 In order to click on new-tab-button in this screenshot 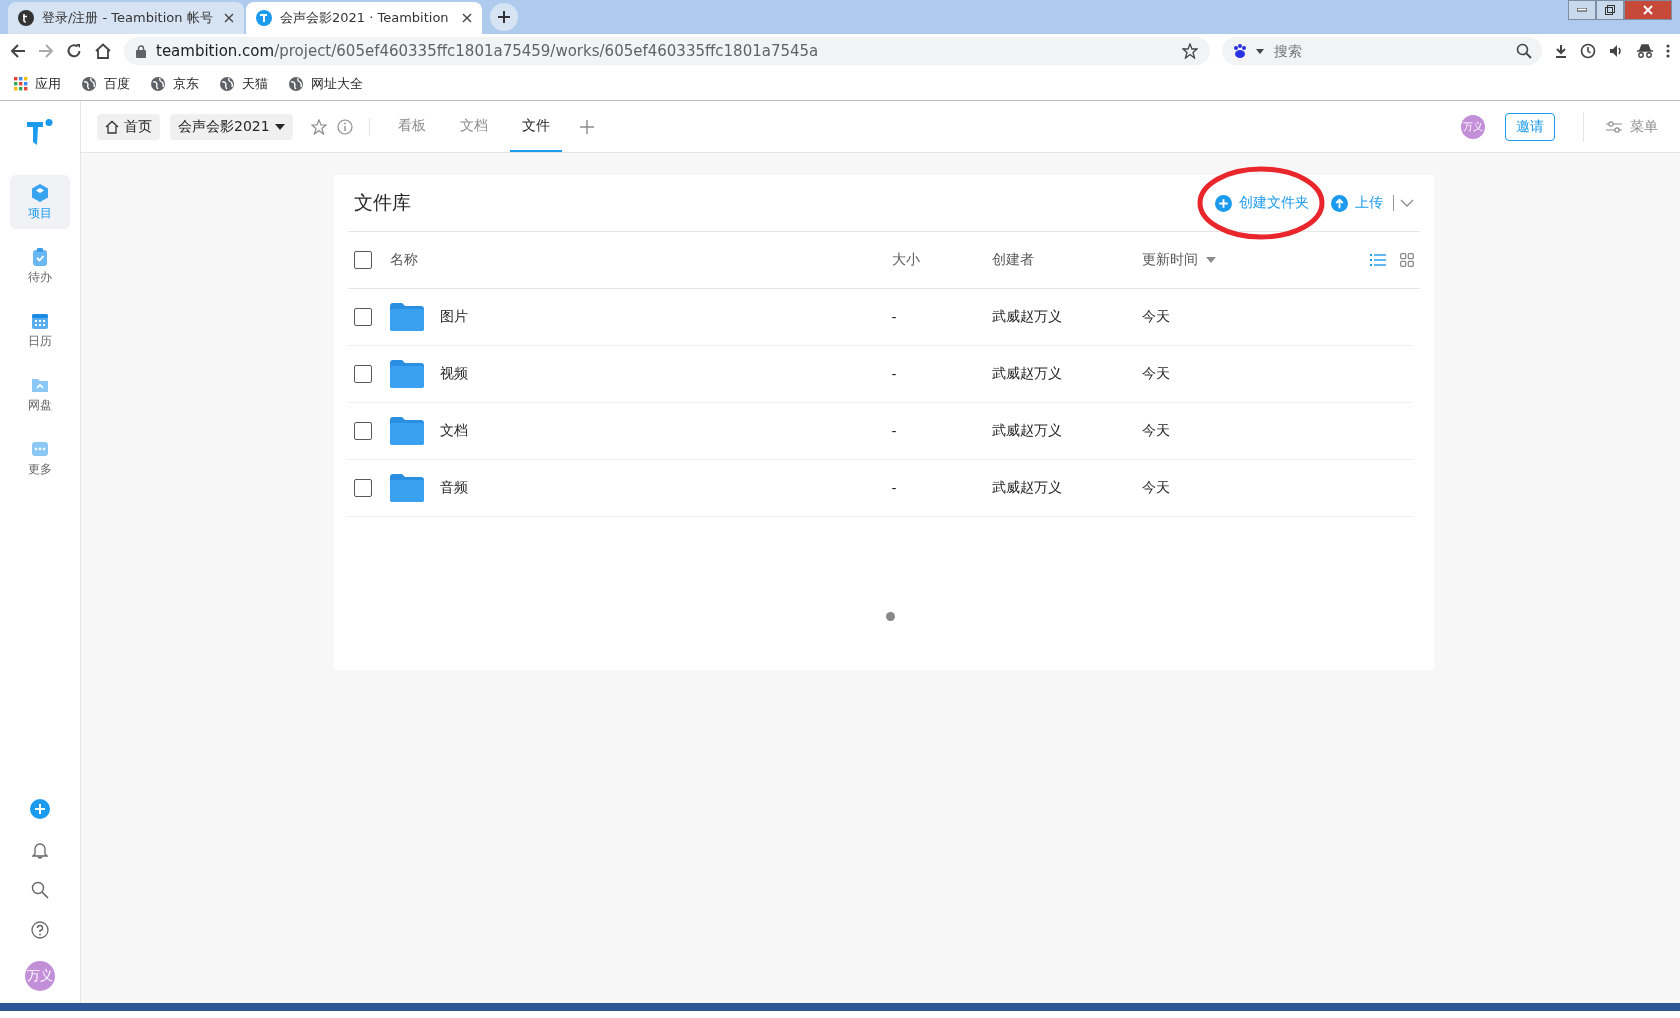, I will do `click(504, 17)`.